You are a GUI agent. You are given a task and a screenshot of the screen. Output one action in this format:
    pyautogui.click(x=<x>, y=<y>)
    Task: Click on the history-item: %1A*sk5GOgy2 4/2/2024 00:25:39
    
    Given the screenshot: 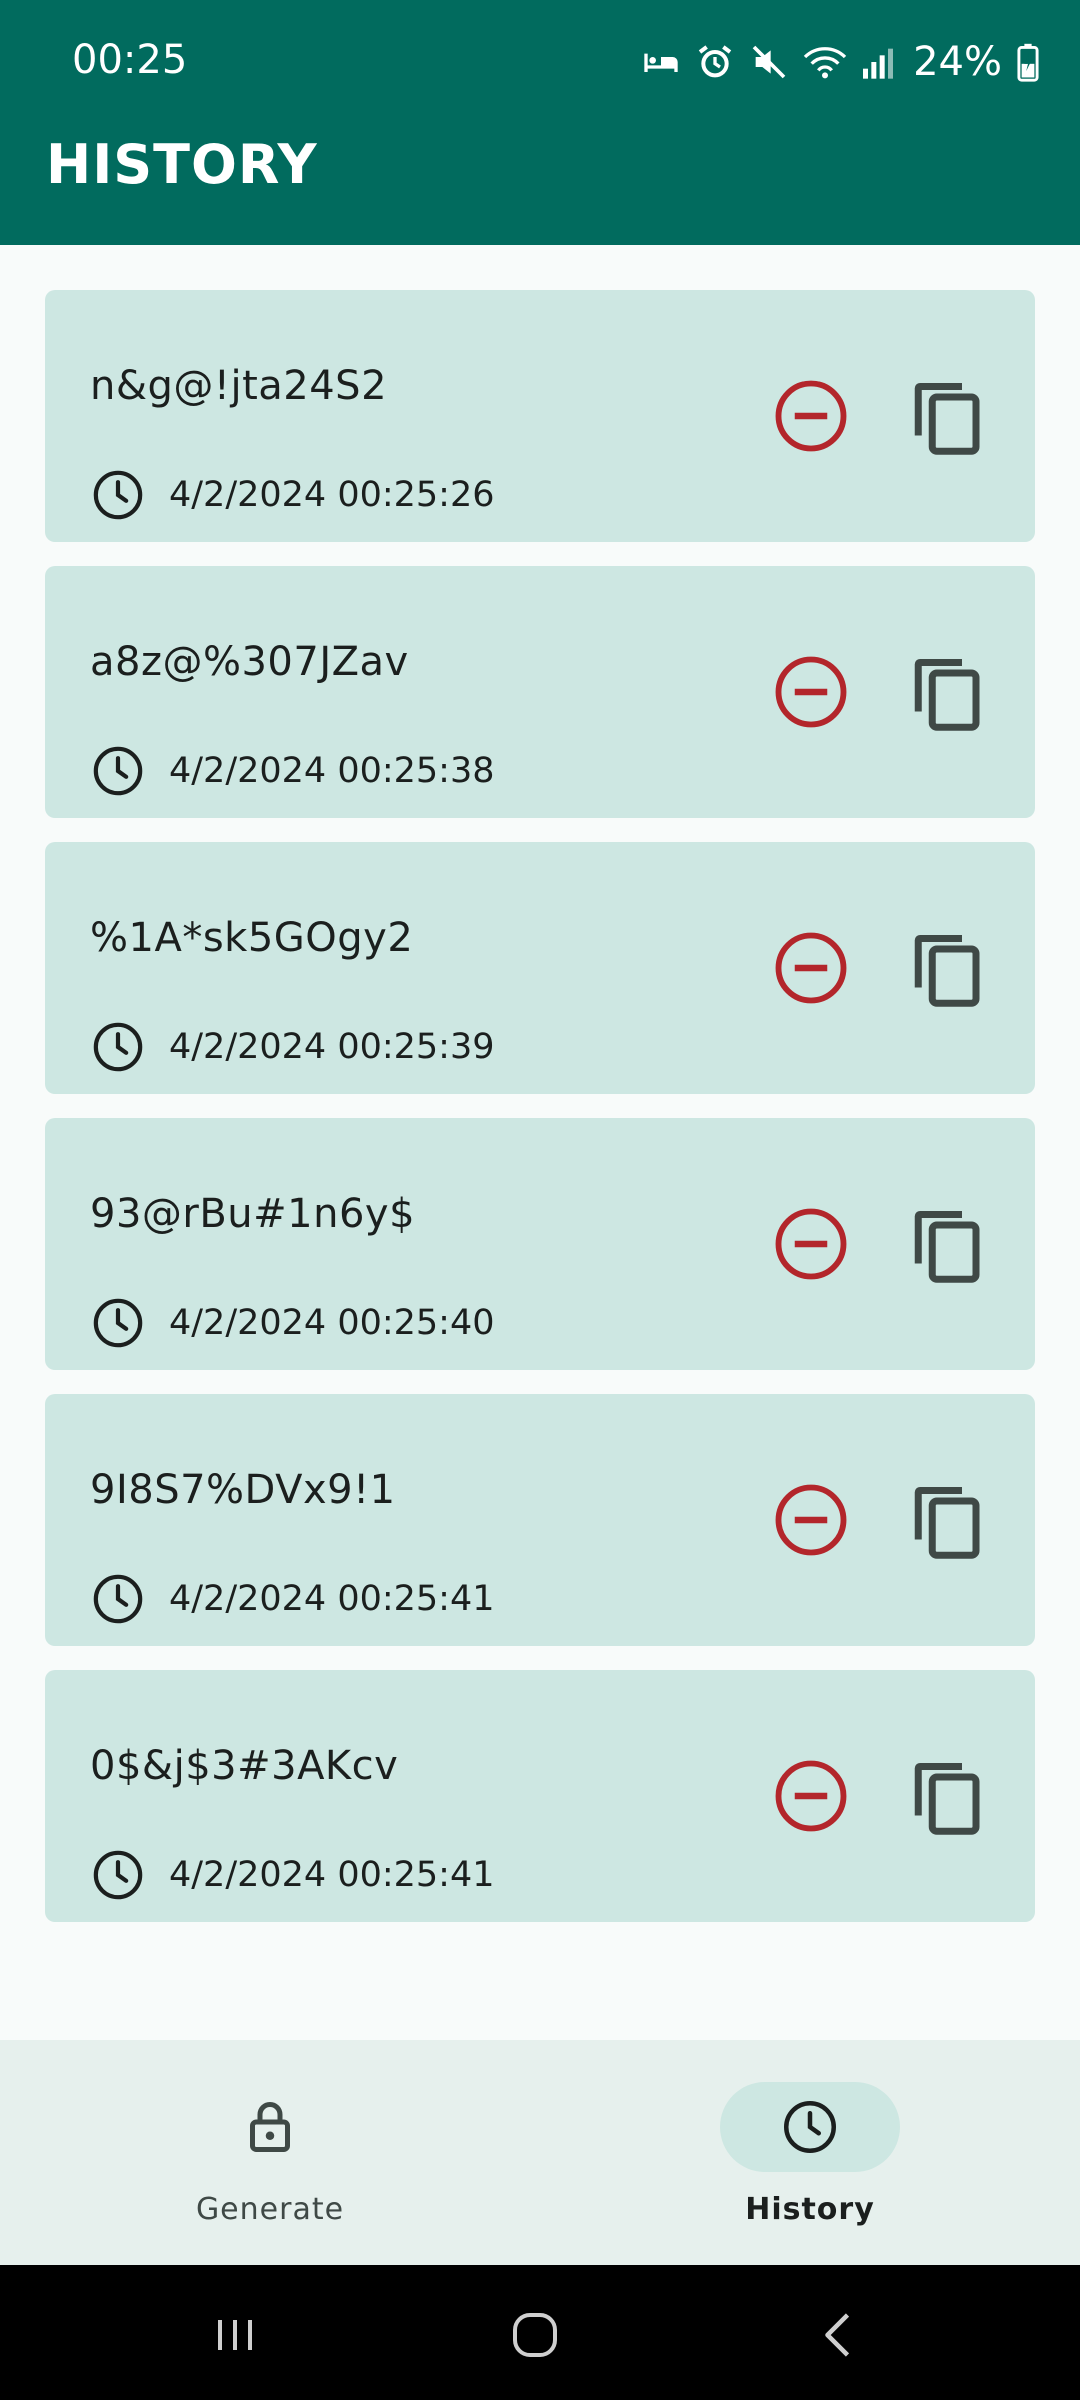 What is the action you would take?
    pyautogui.click(x=540, y=968)
    